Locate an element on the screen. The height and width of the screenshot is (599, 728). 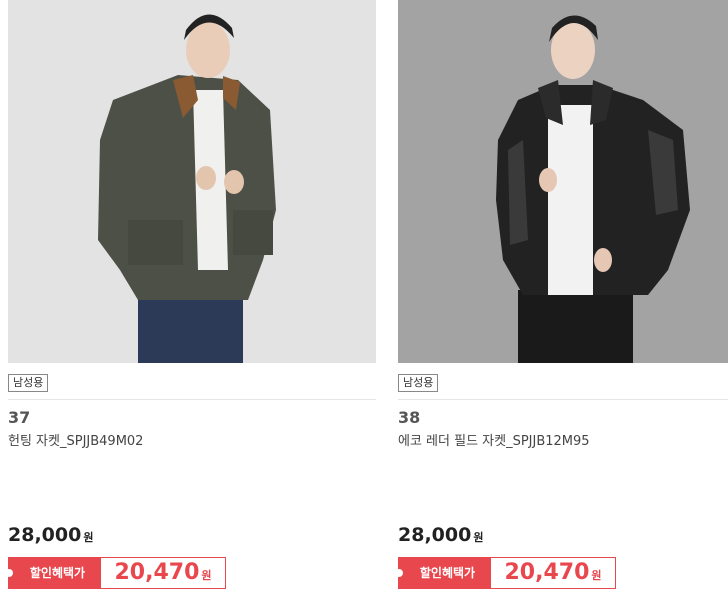
product-name: 헌팅 자켓_SPJJB49M02 is located at coordinates (75, 439).